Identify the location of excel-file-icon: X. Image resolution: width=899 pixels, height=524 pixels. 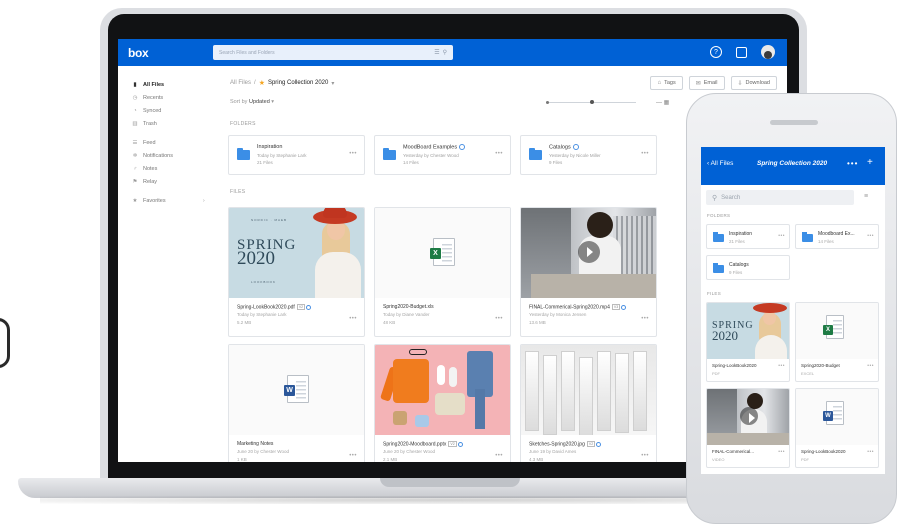
(833, 327).